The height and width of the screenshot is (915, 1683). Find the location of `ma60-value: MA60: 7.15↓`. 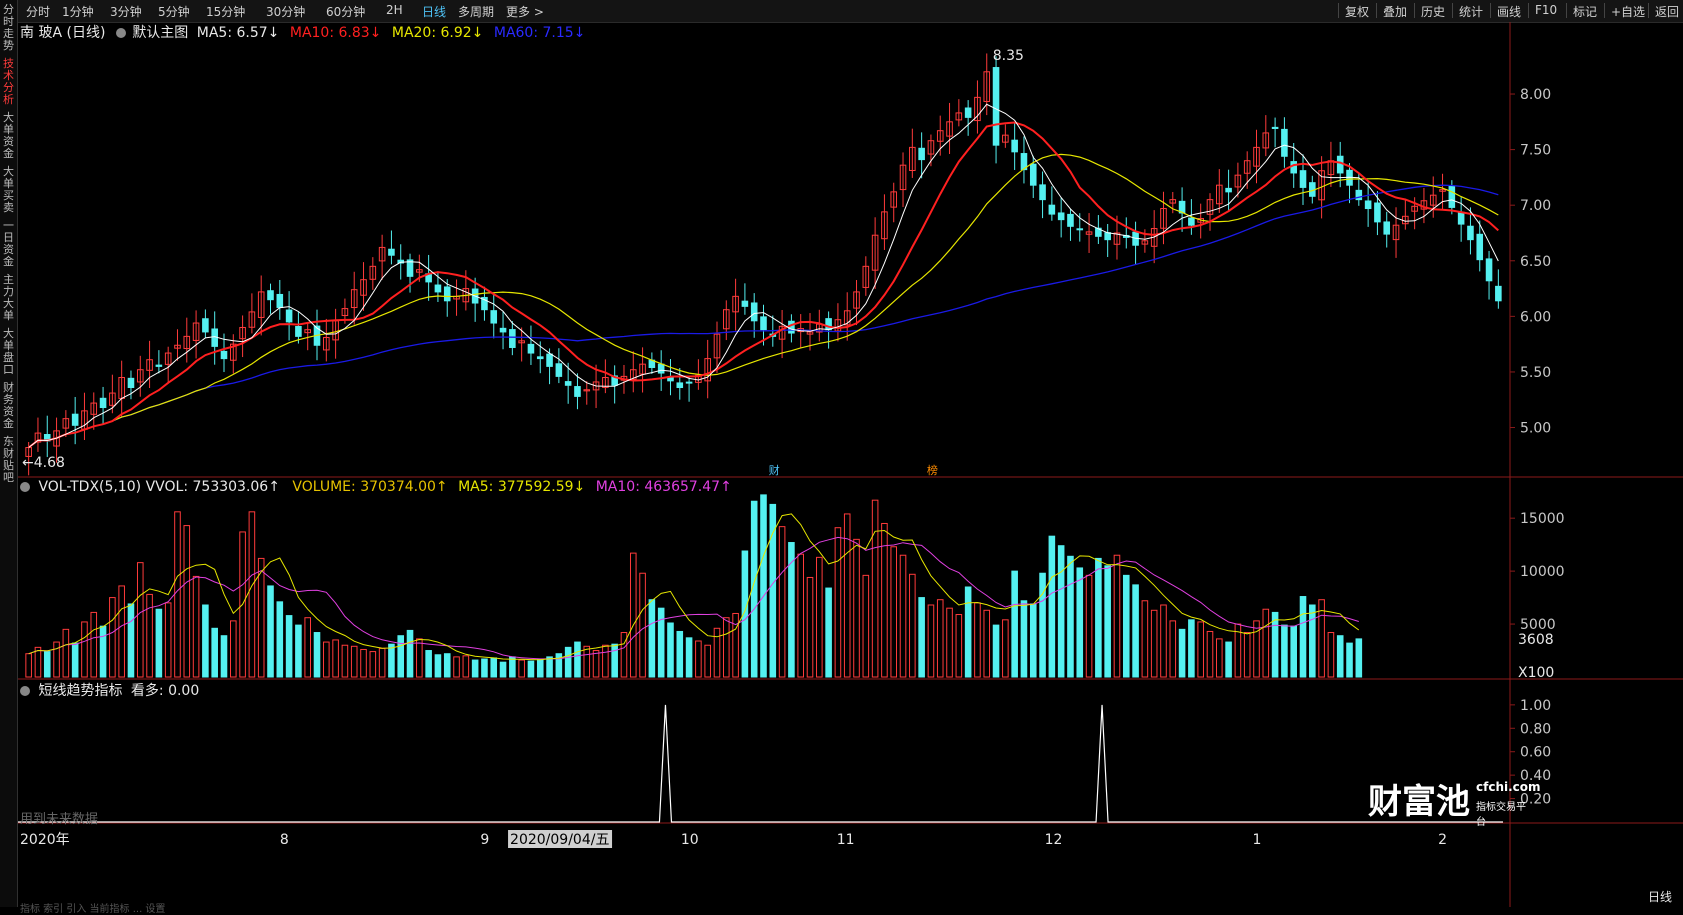

ma60-value: MA60: 7.15↓ is located at coordinates (539, 33).